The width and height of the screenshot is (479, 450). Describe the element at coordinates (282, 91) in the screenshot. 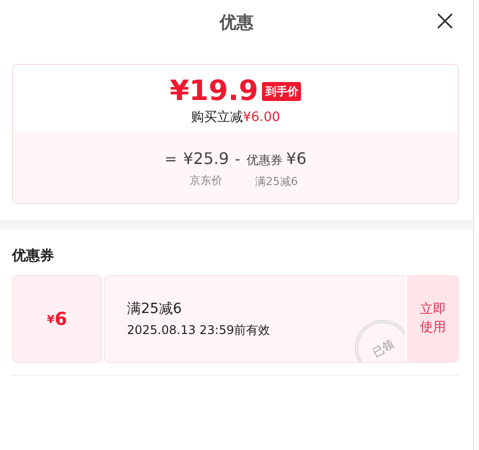

I see `price-badge: 到手价` at that location.